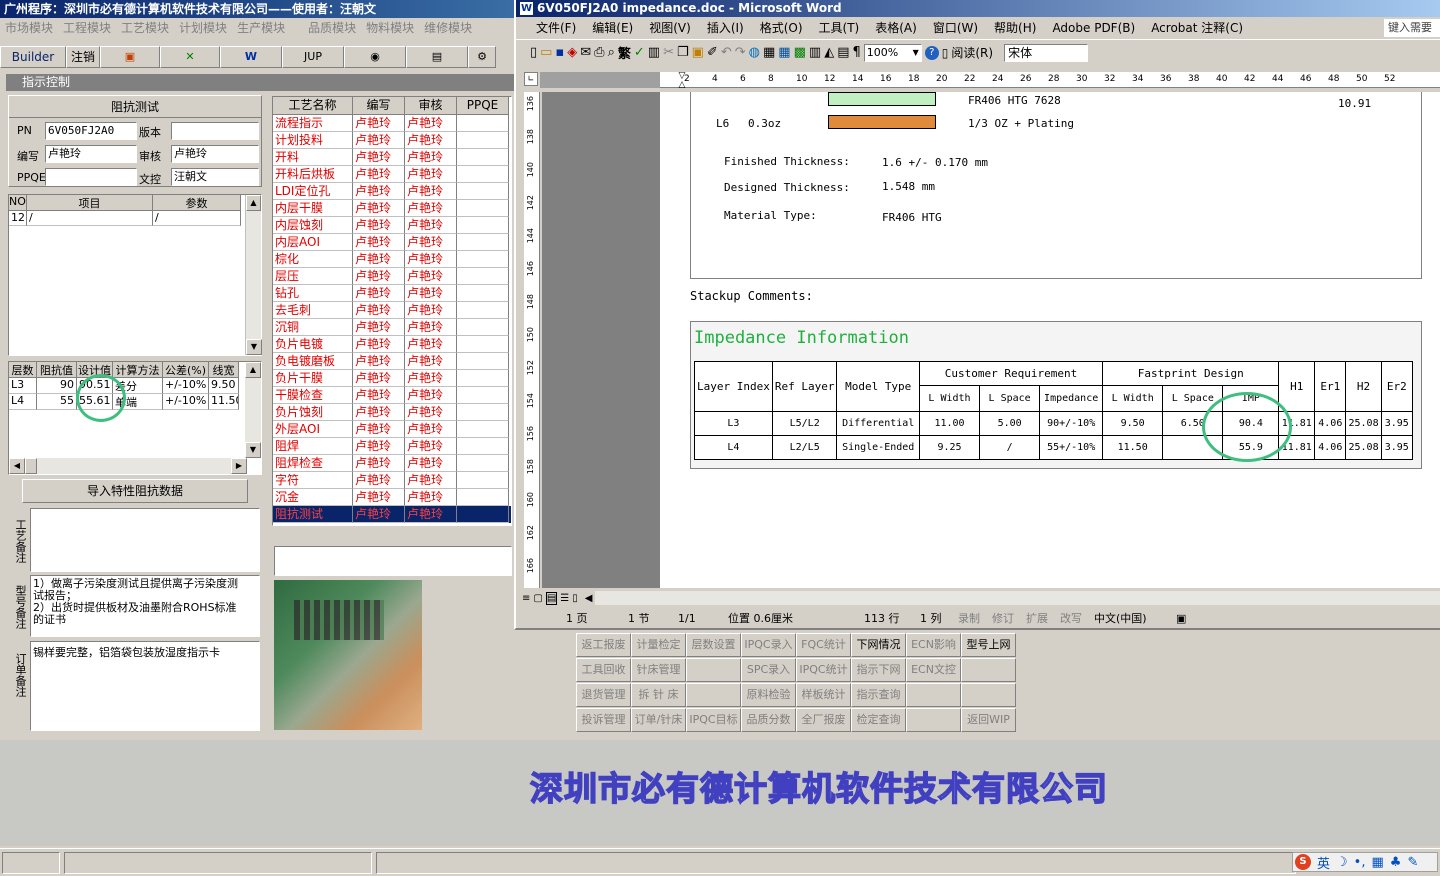 The height and width of the screenshot is (876, 1440). What do you see at coordinates (1017, 598) in the screenshot?
I see `horizontal-scrollbar` at bounding box center [1017, 598].